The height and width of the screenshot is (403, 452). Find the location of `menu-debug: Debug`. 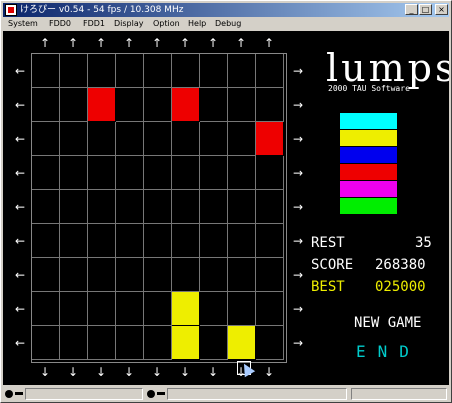

menu-debug: Debug is located at coordinates (228, 24).